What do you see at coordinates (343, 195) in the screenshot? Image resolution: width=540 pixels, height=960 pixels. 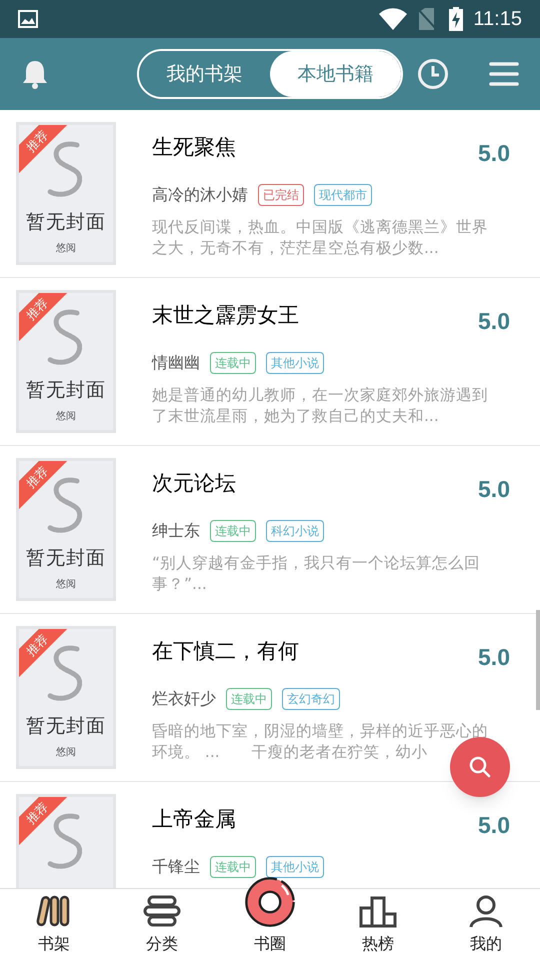 I see `tag: 现代都市` at bounding box center [343, 195].